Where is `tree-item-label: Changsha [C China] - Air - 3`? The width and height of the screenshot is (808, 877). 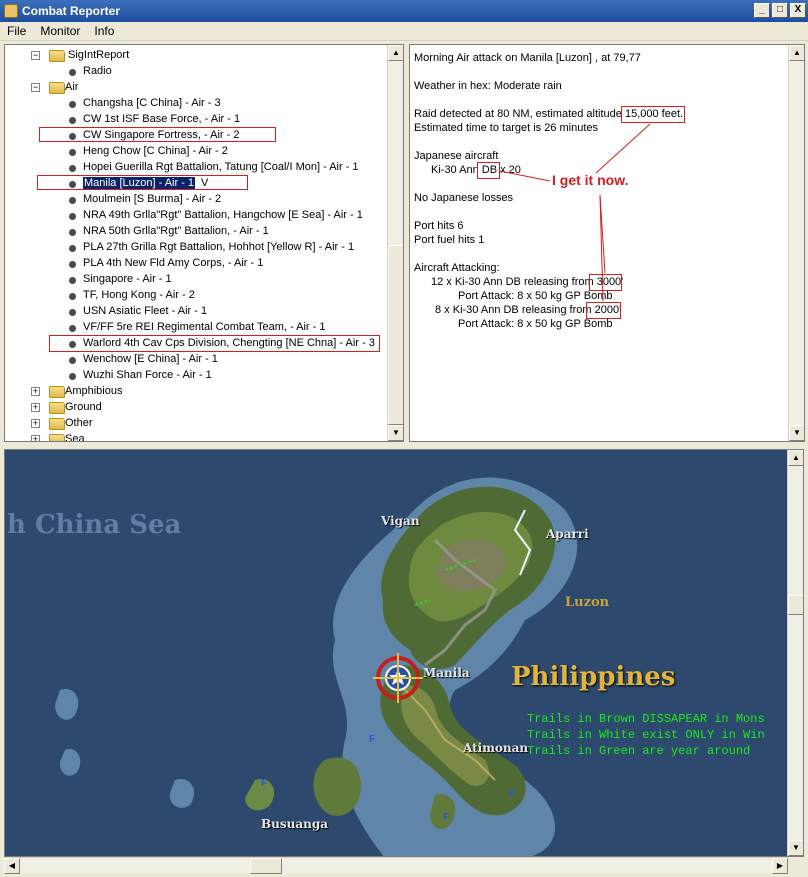 tree-item-label: Changsha [C China] - Air - 3 is located at coordinates (152, 103).